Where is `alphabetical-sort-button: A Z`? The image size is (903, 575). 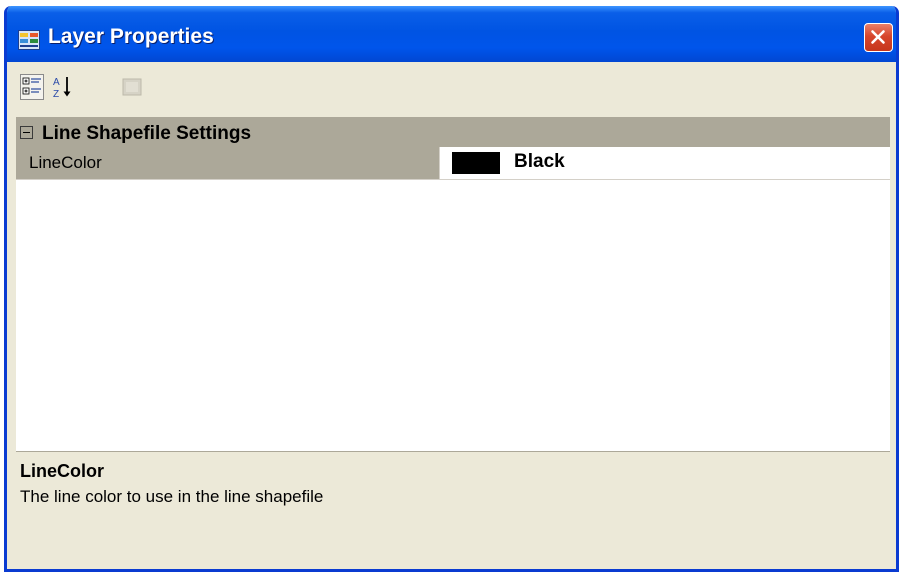
alphabetical-sort-button: A Z is located at coordinates (62, 87).